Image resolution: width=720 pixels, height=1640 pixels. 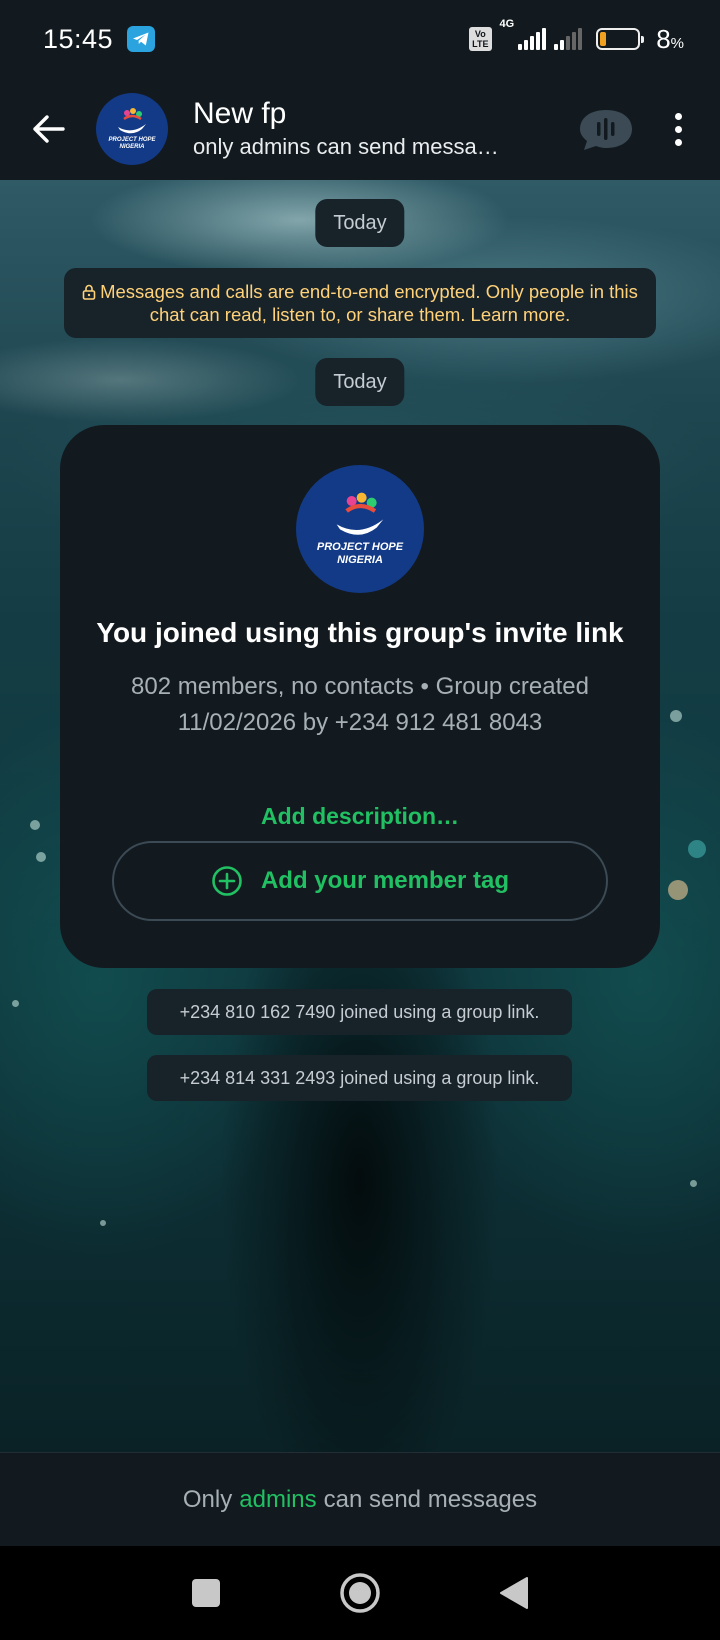 What do you see at coordinates (620, 39) in the screenshot?
I see `battery-icon` at bounding box center [620, 39].